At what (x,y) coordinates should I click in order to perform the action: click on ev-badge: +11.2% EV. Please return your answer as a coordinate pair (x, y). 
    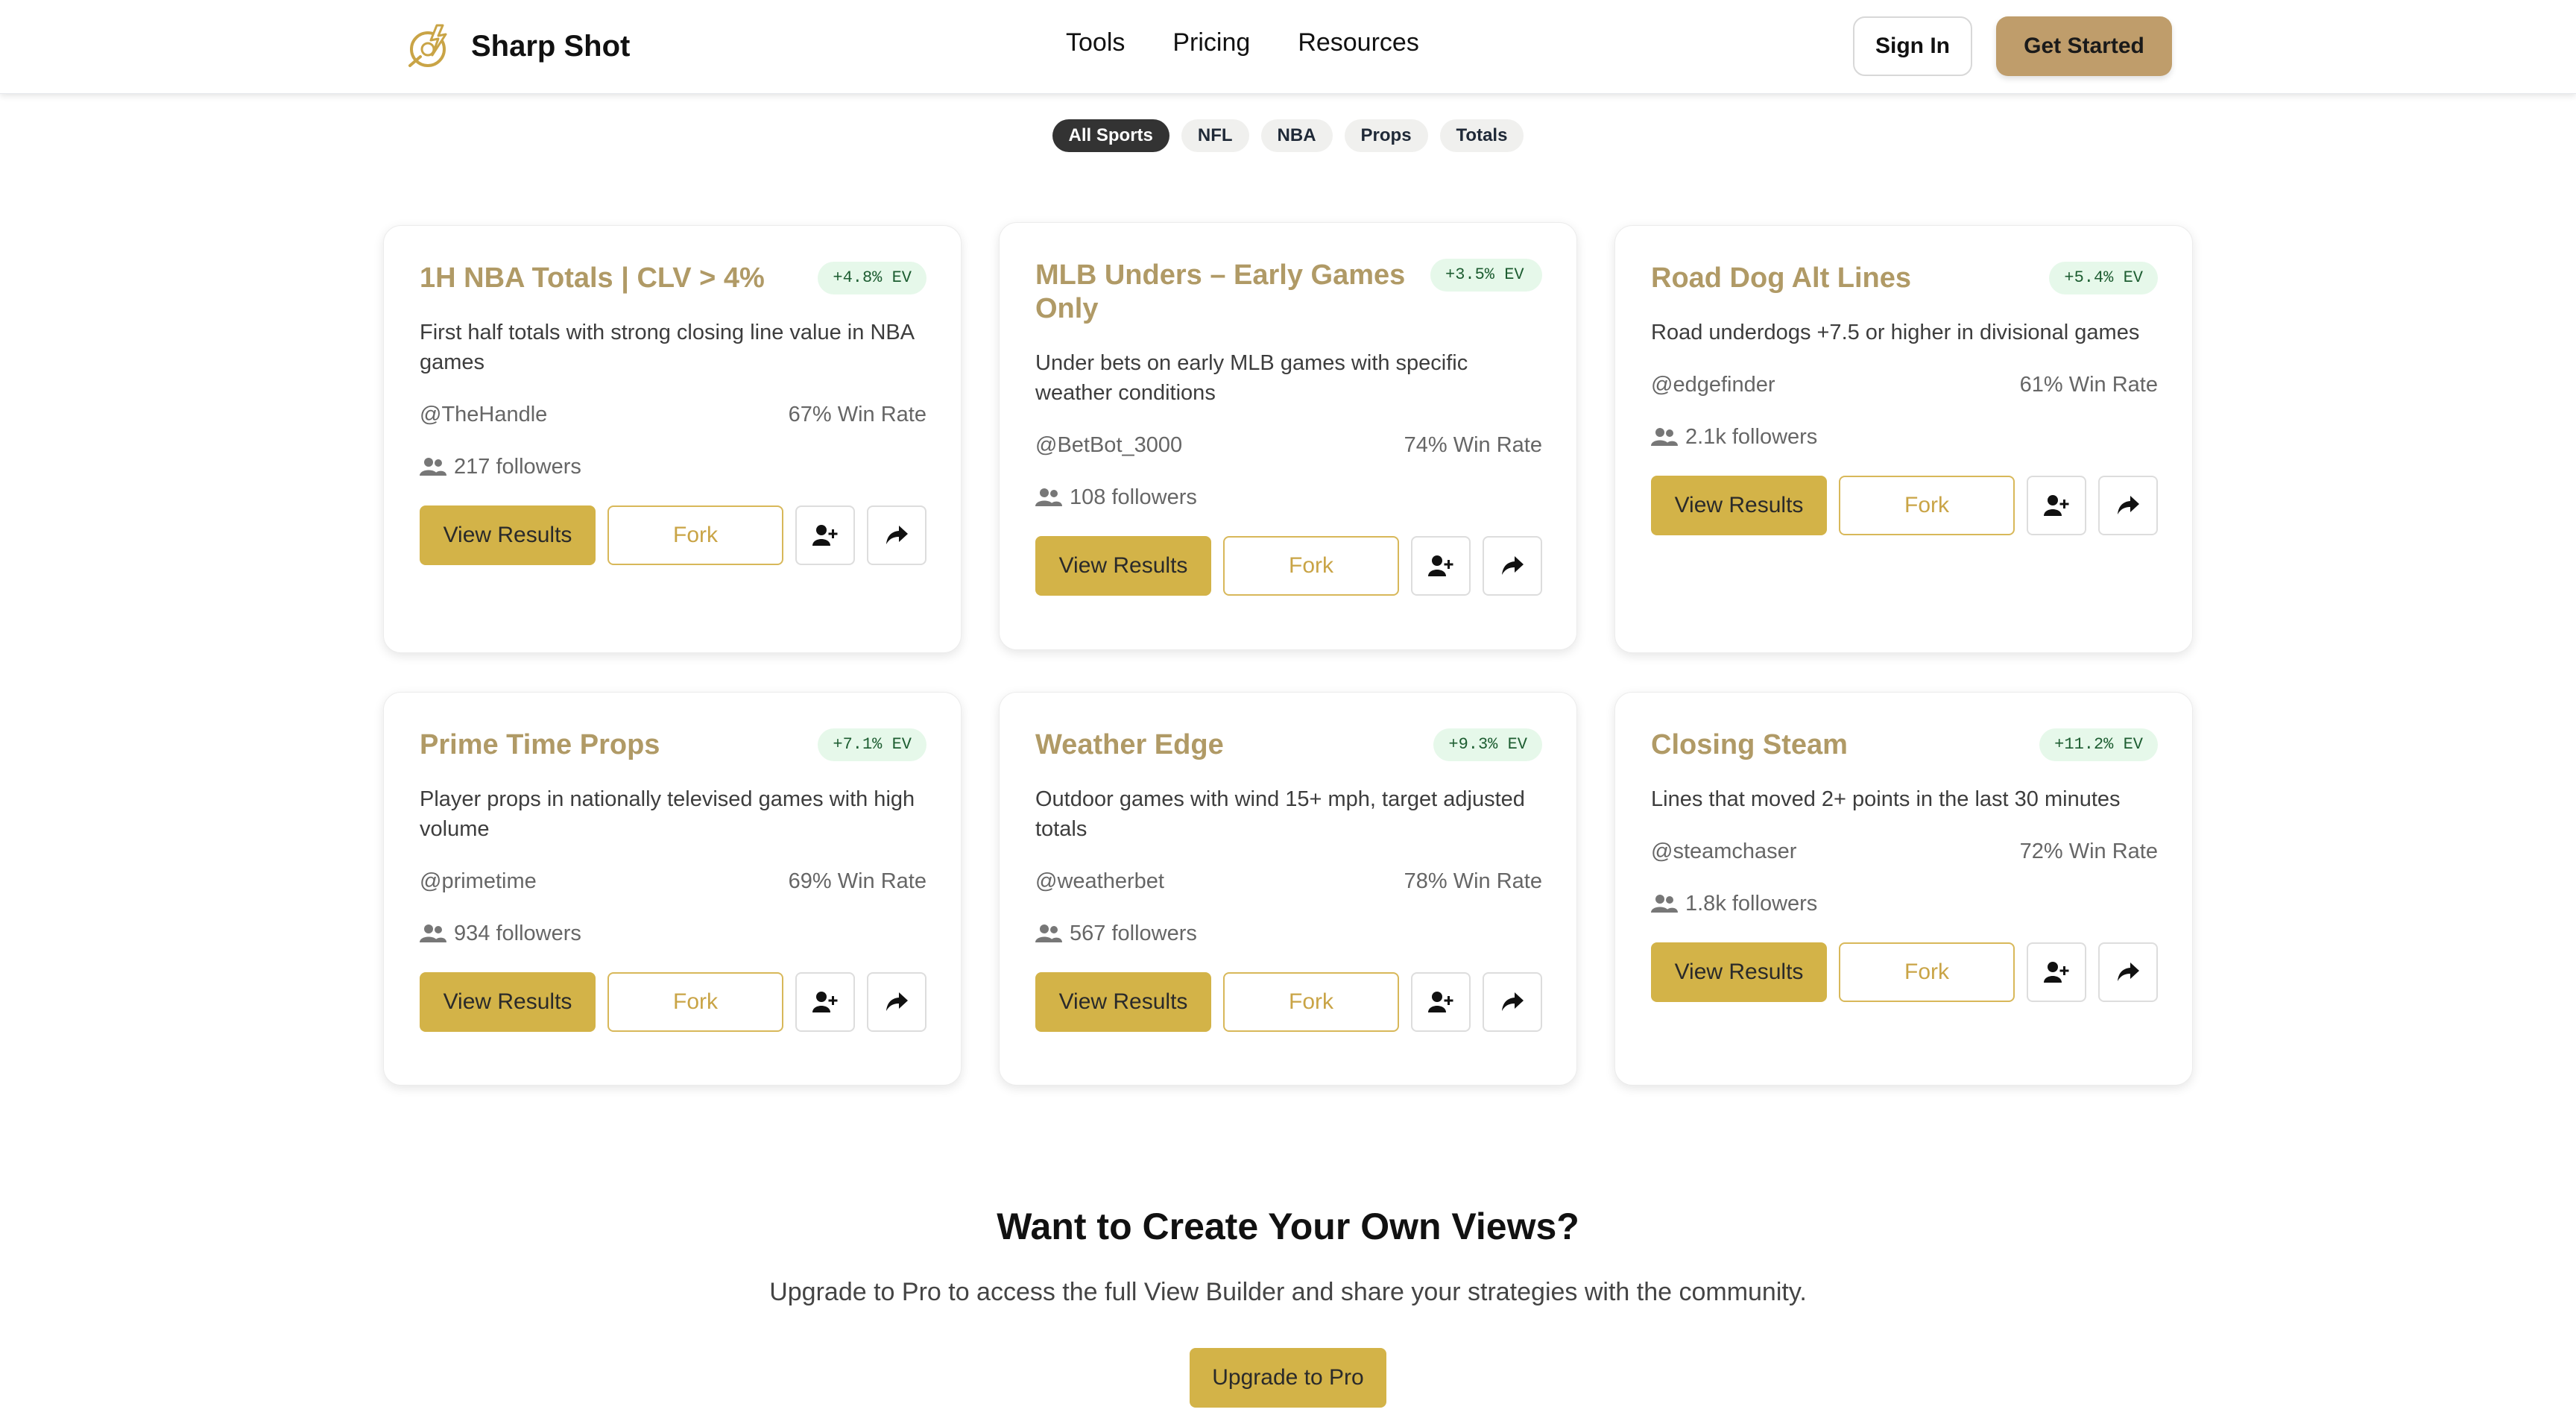
    Looking at the image, I should click on (2098, 745).